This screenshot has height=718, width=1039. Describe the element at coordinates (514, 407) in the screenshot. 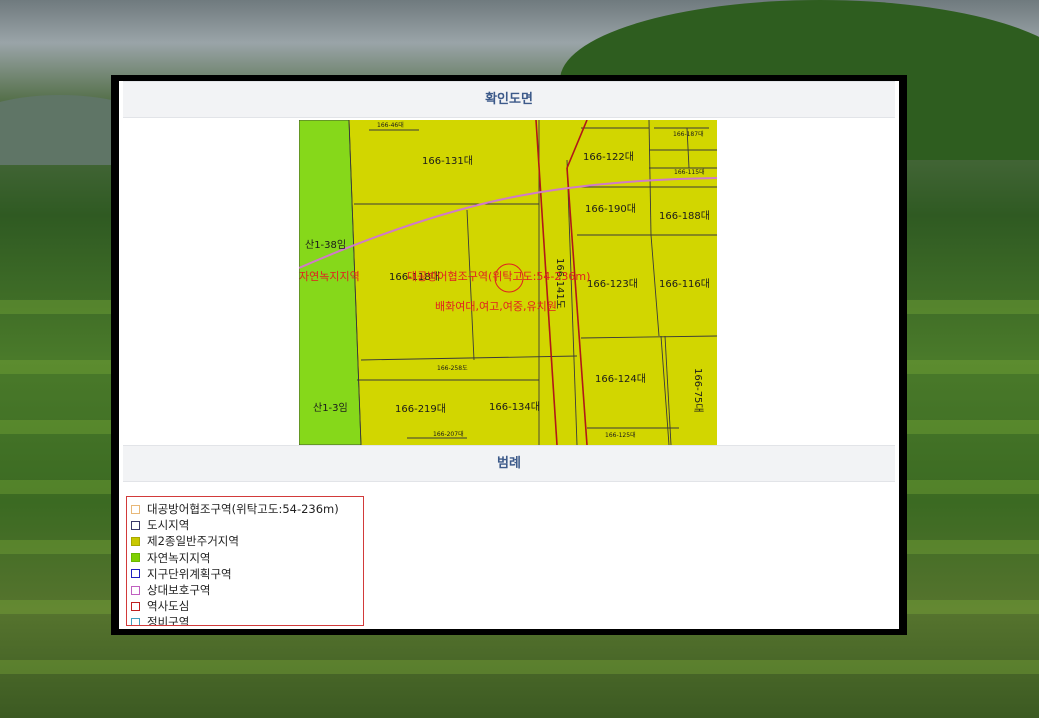

I see `parcel-label: 166-134대` at that location.